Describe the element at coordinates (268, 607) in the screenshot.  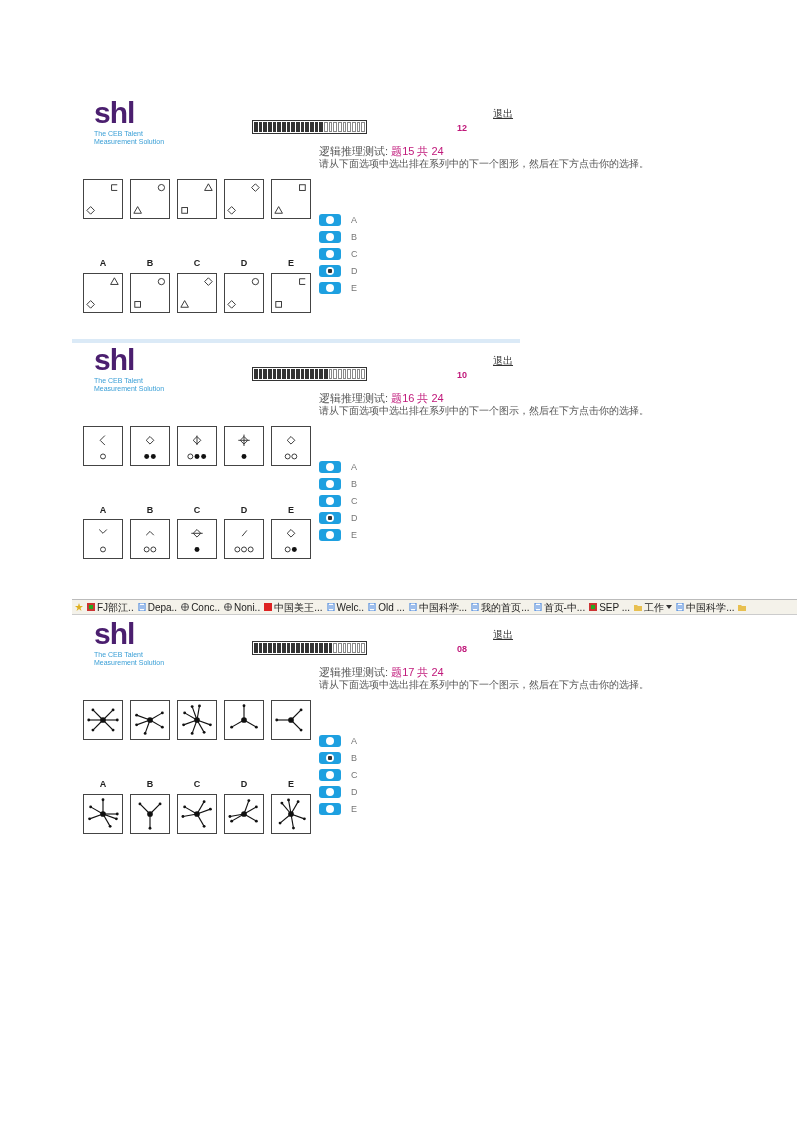
I see `square-icon` at that location.